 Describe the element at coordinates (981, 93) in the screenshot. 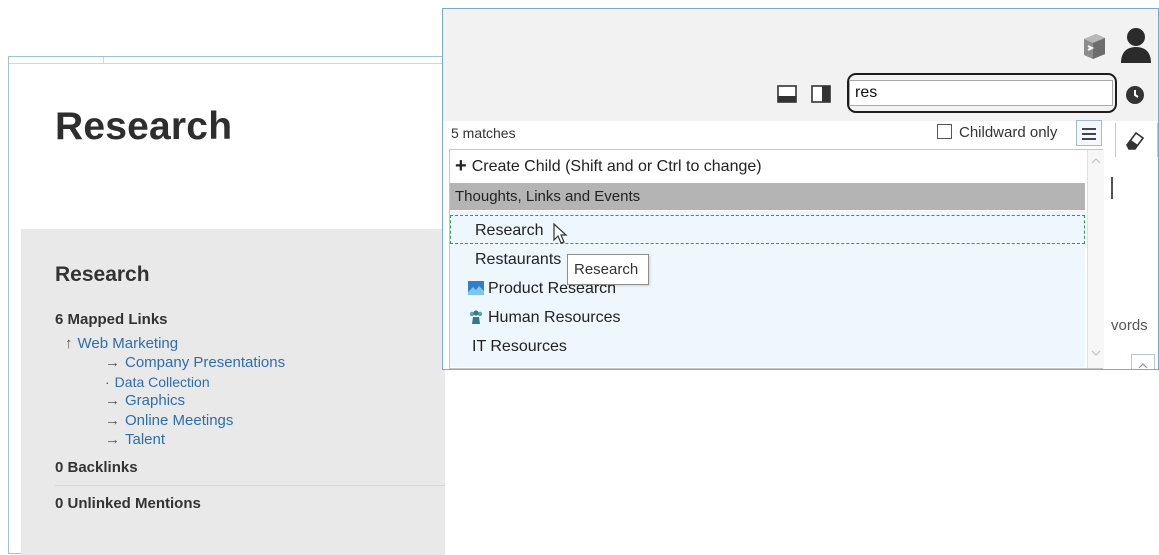

I see `search-input` at that location.